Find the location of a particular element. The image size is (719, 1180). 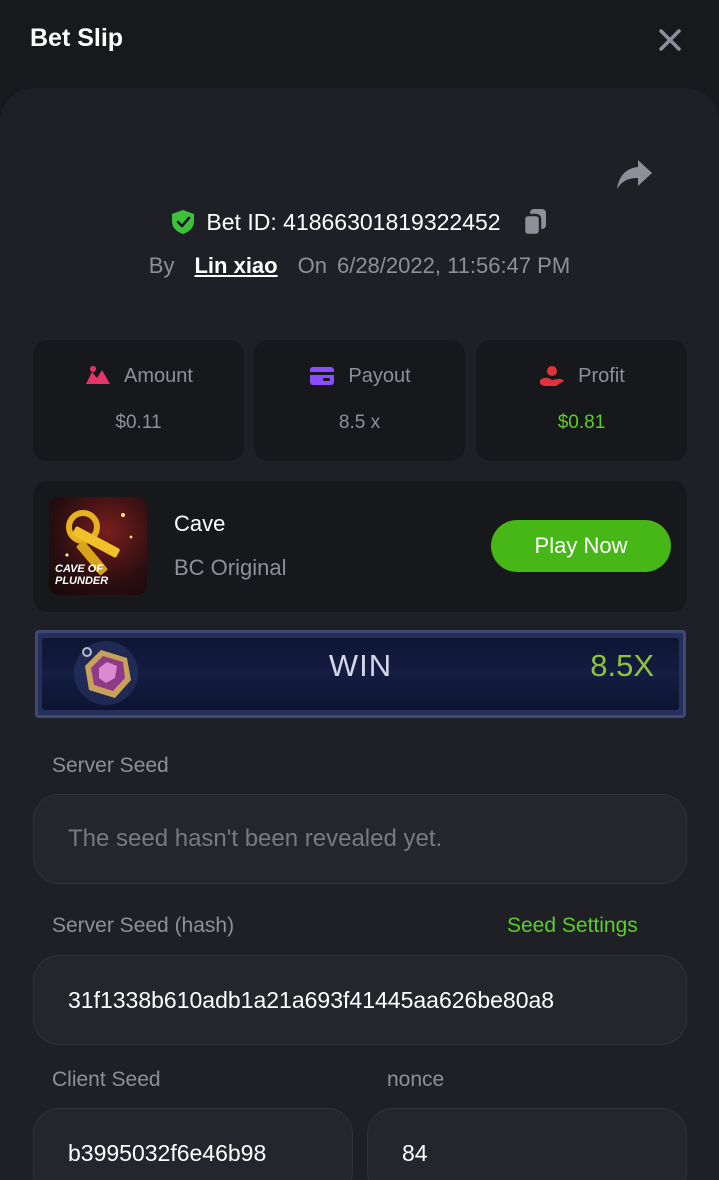

payout-card: Payout 8.5 x is located at coordinates (359, 400).